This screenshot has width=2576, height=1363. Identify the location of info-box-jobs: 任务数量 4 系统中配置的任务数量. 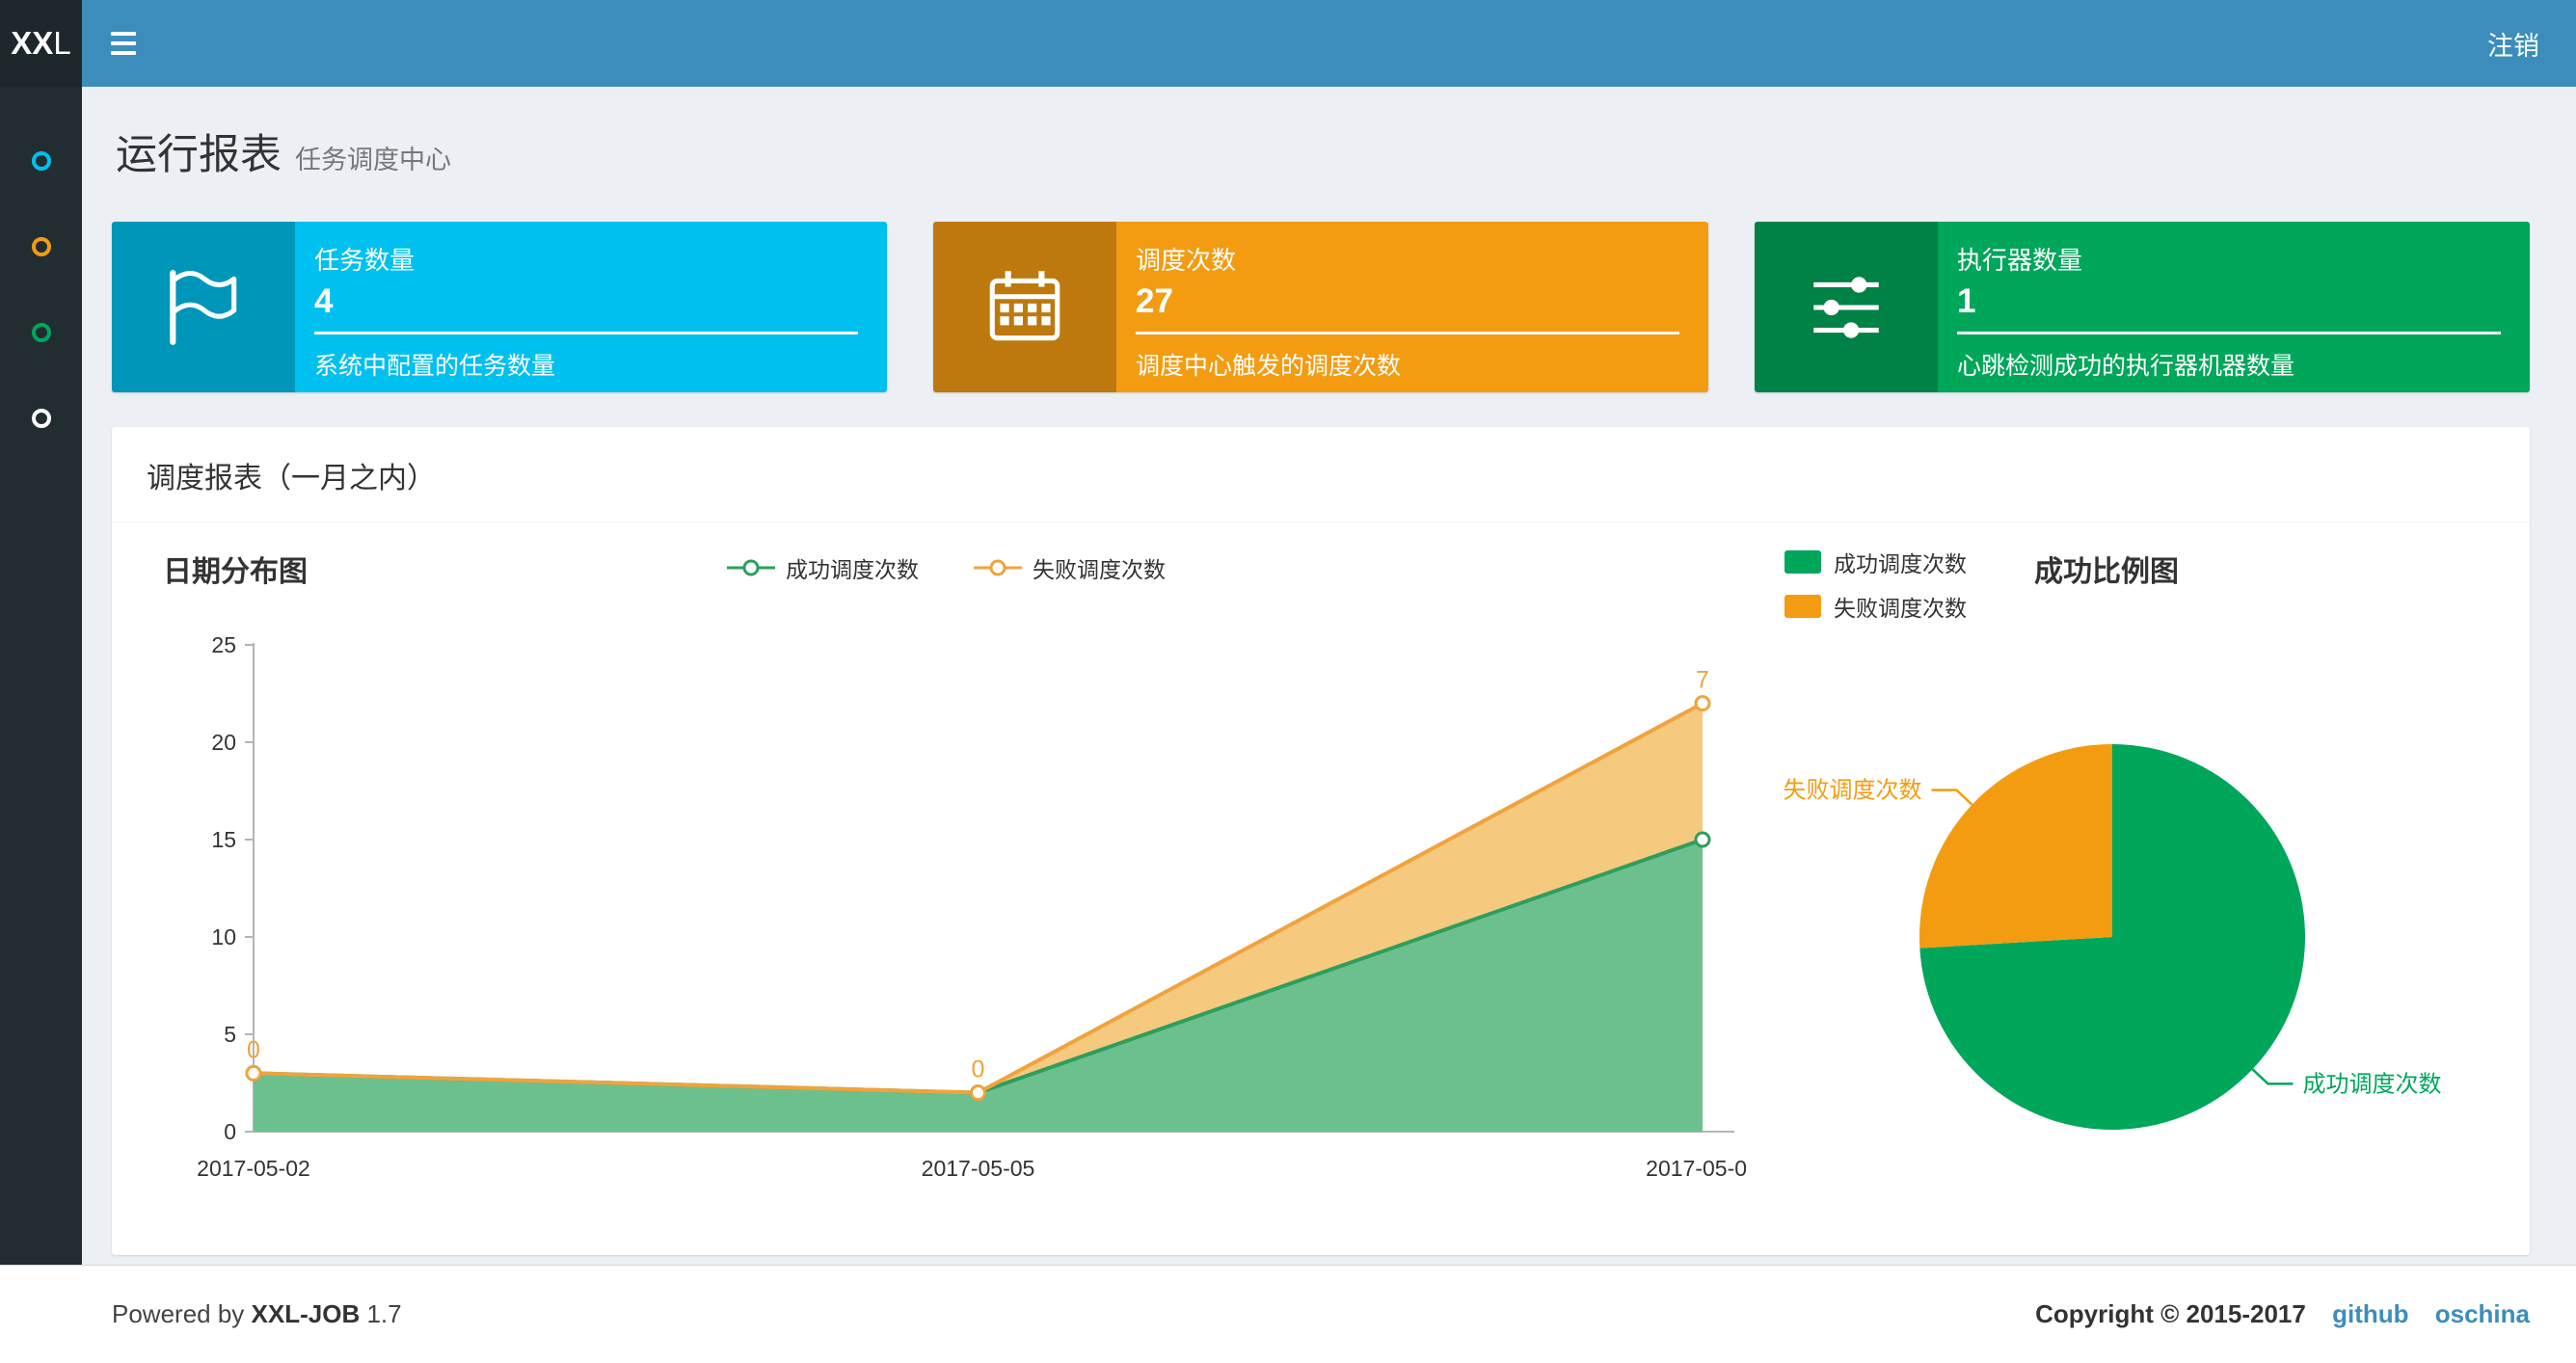
(500, 307).